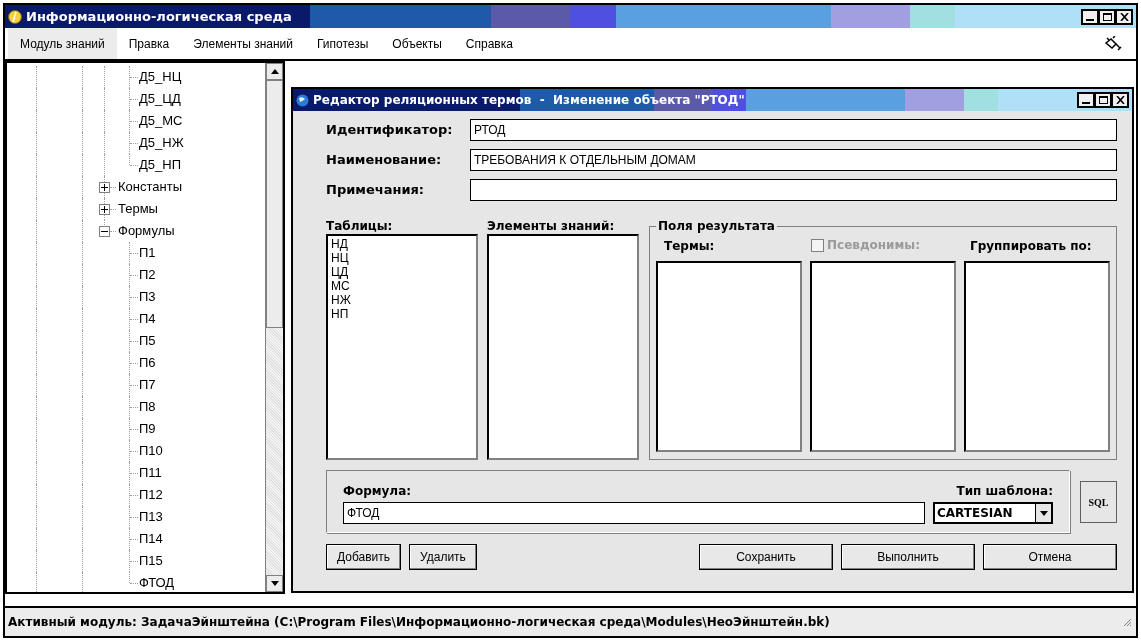 The height and width of the screenshot is (641, 1141). Describe the element at coordinates (157, 583) in the screenshot. I see `tree-item: ФТОД` at that location.